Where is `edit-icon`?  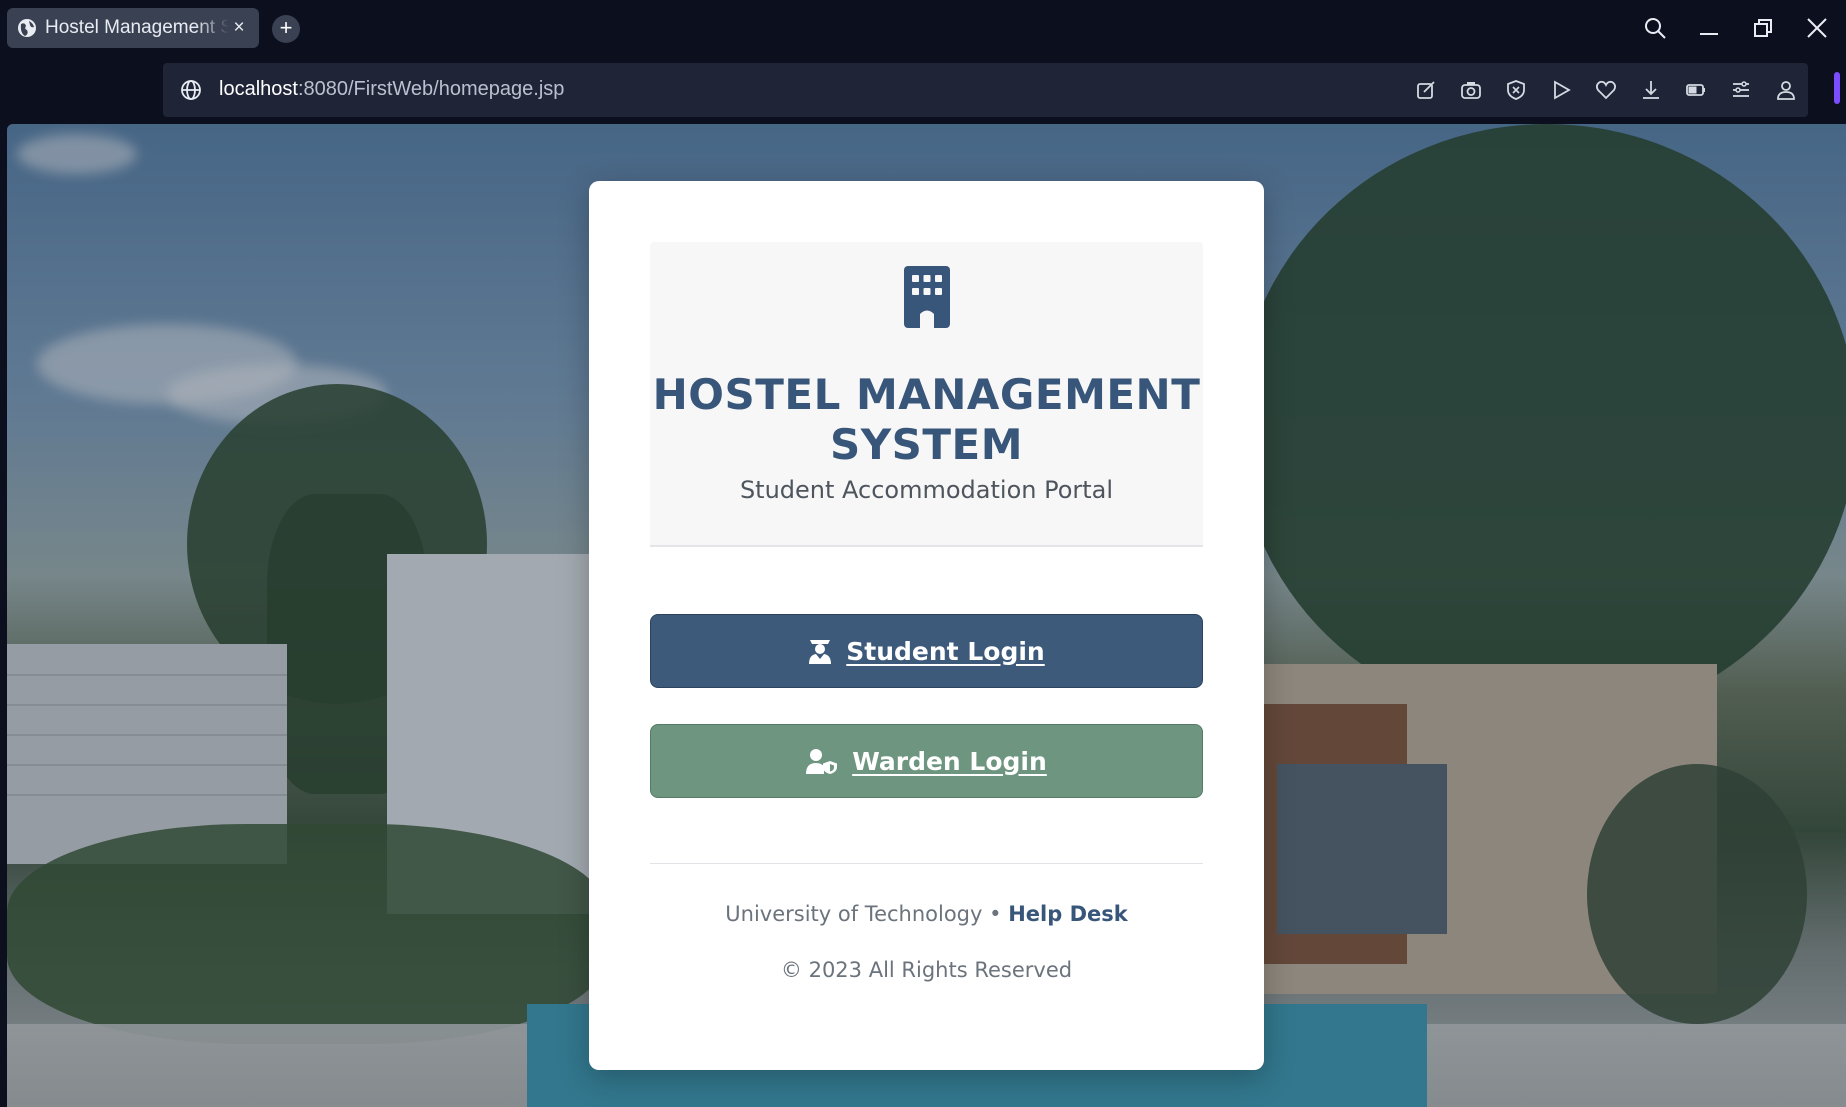
edit-icon is located at coordinates (1425, 90).